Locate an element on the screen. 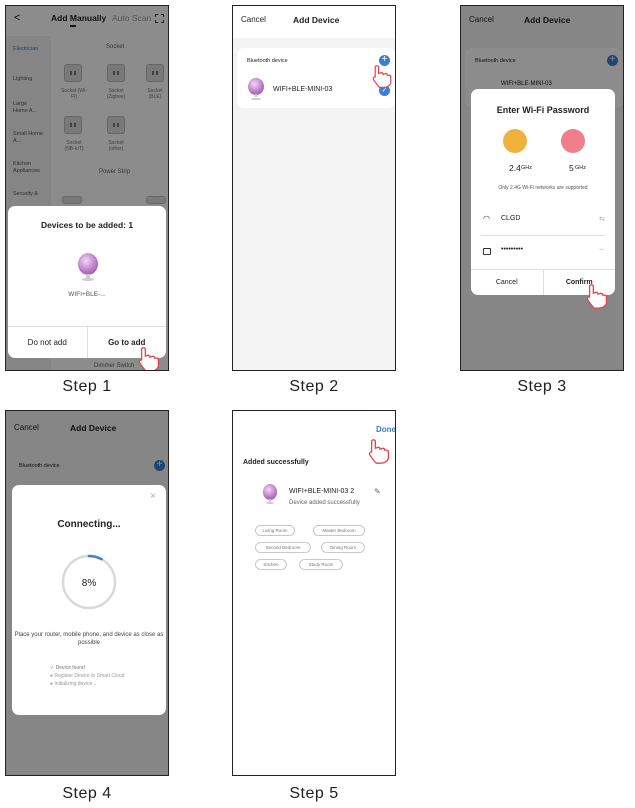 The width and height of the screenshot is (635, 808). popup-title: Devices to be added: 1 is located at coordinates (87, 225).